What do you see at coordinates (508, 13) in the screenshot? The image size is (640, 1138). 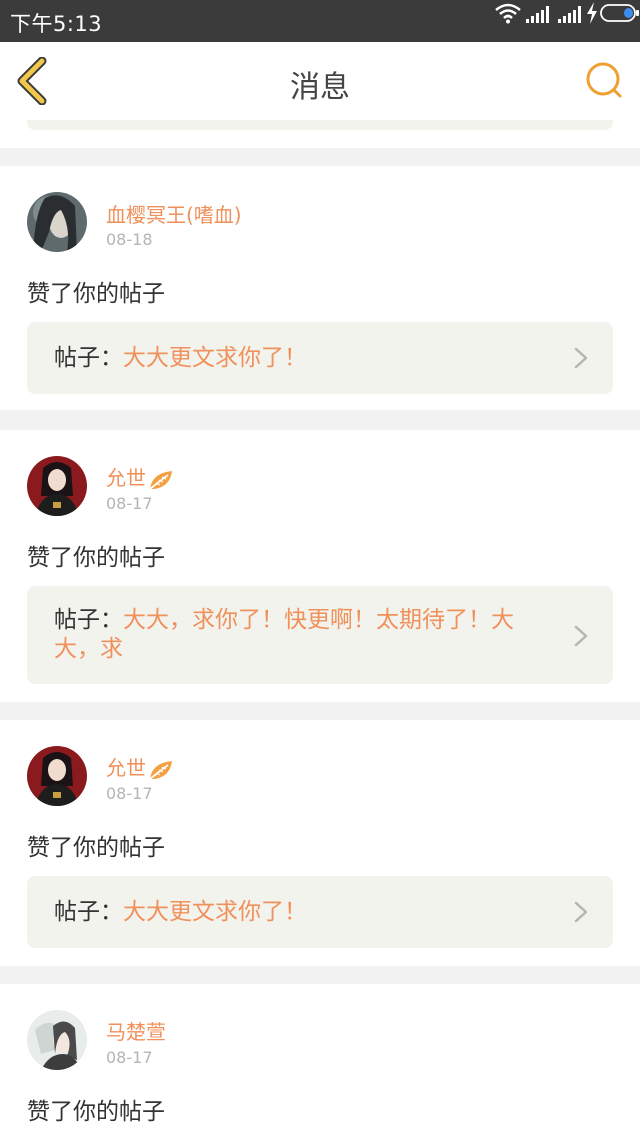 I see `wifi-icon` at bounding box center [508, 13].